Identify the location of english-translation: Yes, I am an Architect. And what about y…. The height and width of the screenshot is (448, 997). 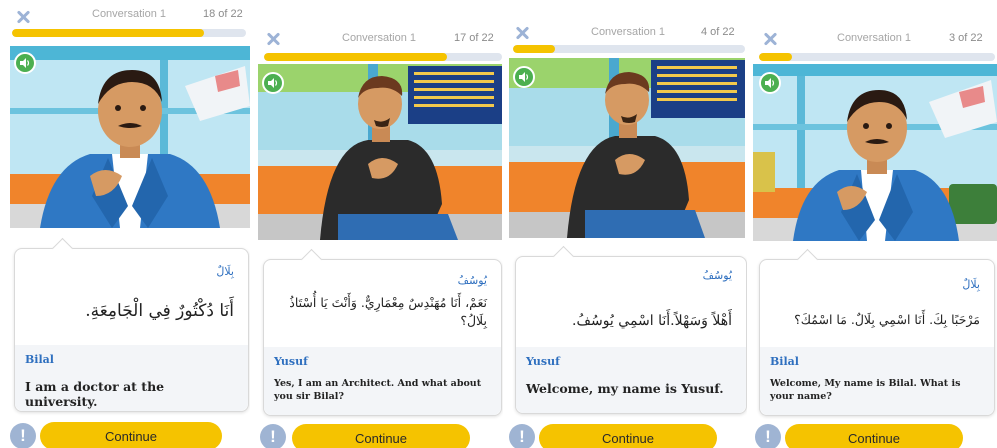
(378, 390).